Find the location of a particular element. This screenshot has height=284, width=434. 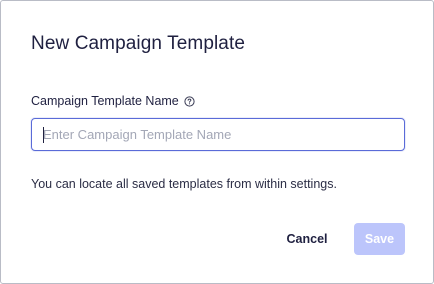

campaign-template-name-label: Campaign Template Name is located at coordinates (105, 101).